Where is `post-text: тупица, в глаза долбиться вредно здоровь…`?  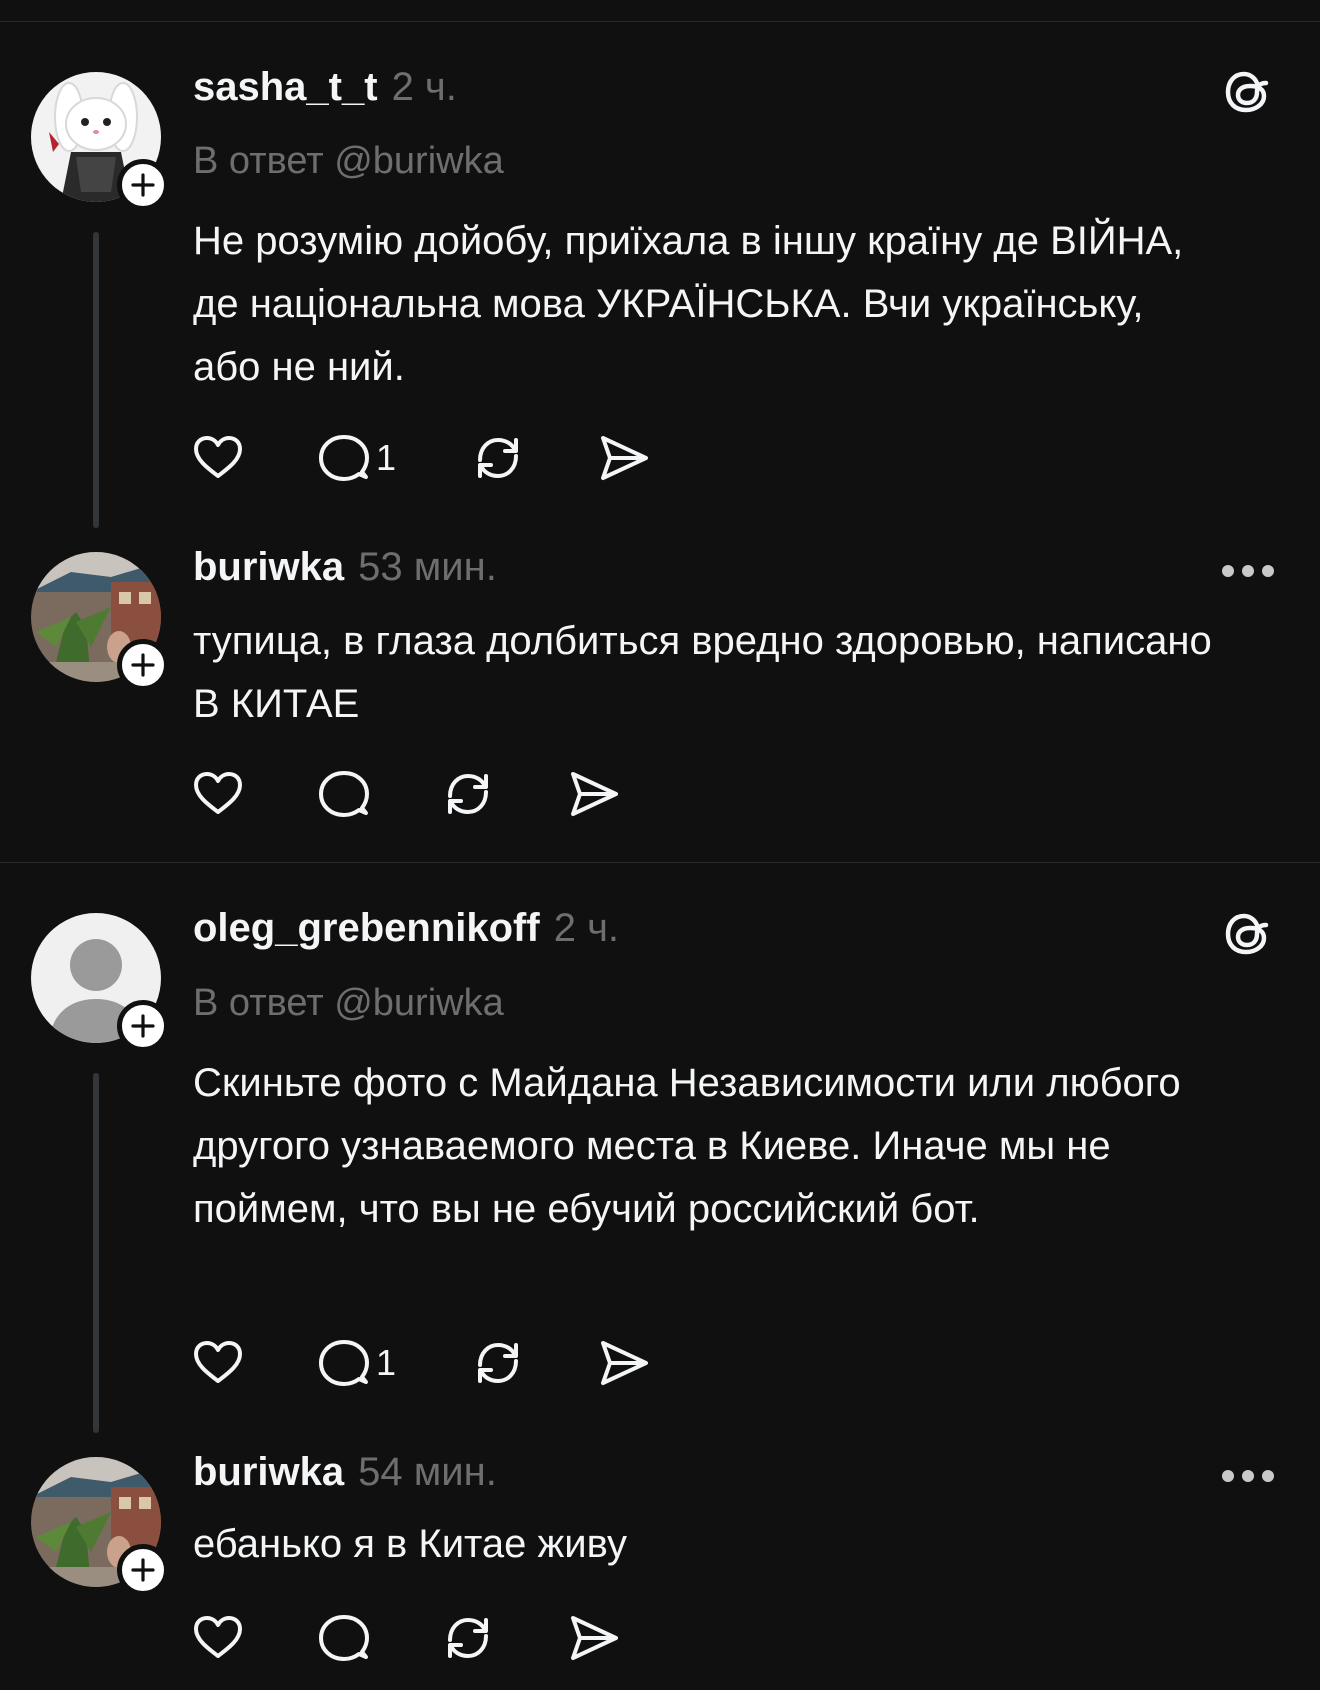 post-text: тупица, в глаза долбиться вредно здоровь… is located at coordinates (702, 672).